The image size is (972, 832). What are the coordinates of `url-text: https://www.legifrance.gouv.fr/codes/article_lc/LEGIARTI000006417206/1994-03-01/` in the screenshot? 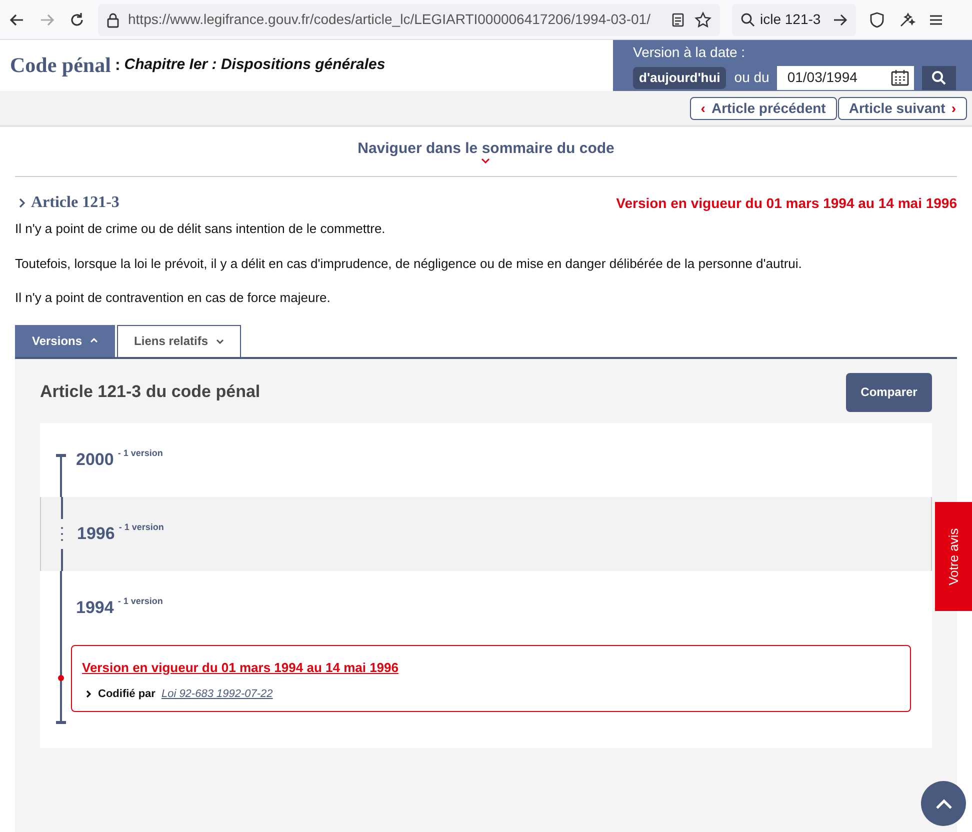 It's located at (390, 19).